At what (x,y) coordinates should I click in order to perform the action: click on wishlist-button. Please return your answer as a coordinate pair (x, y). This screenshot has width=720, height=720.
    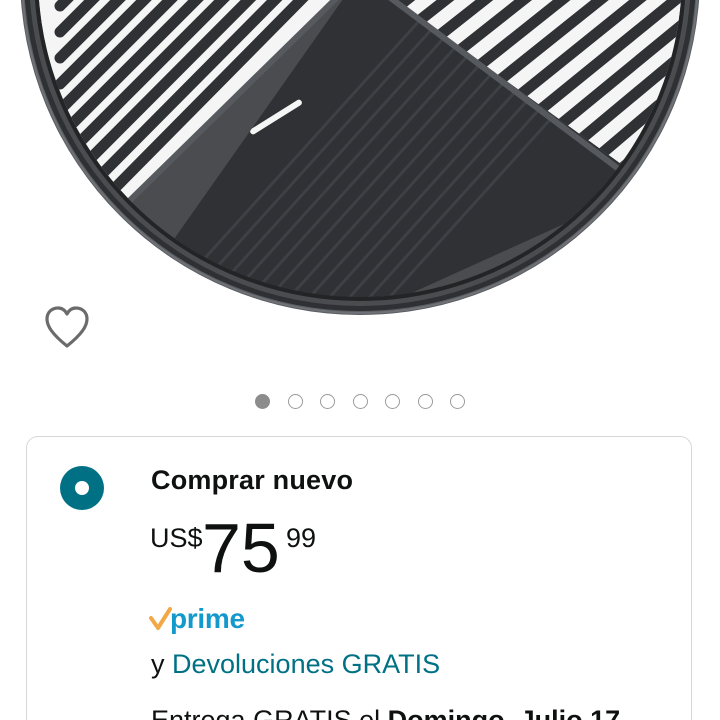
    Looking at the image, I should click on (67, 328).